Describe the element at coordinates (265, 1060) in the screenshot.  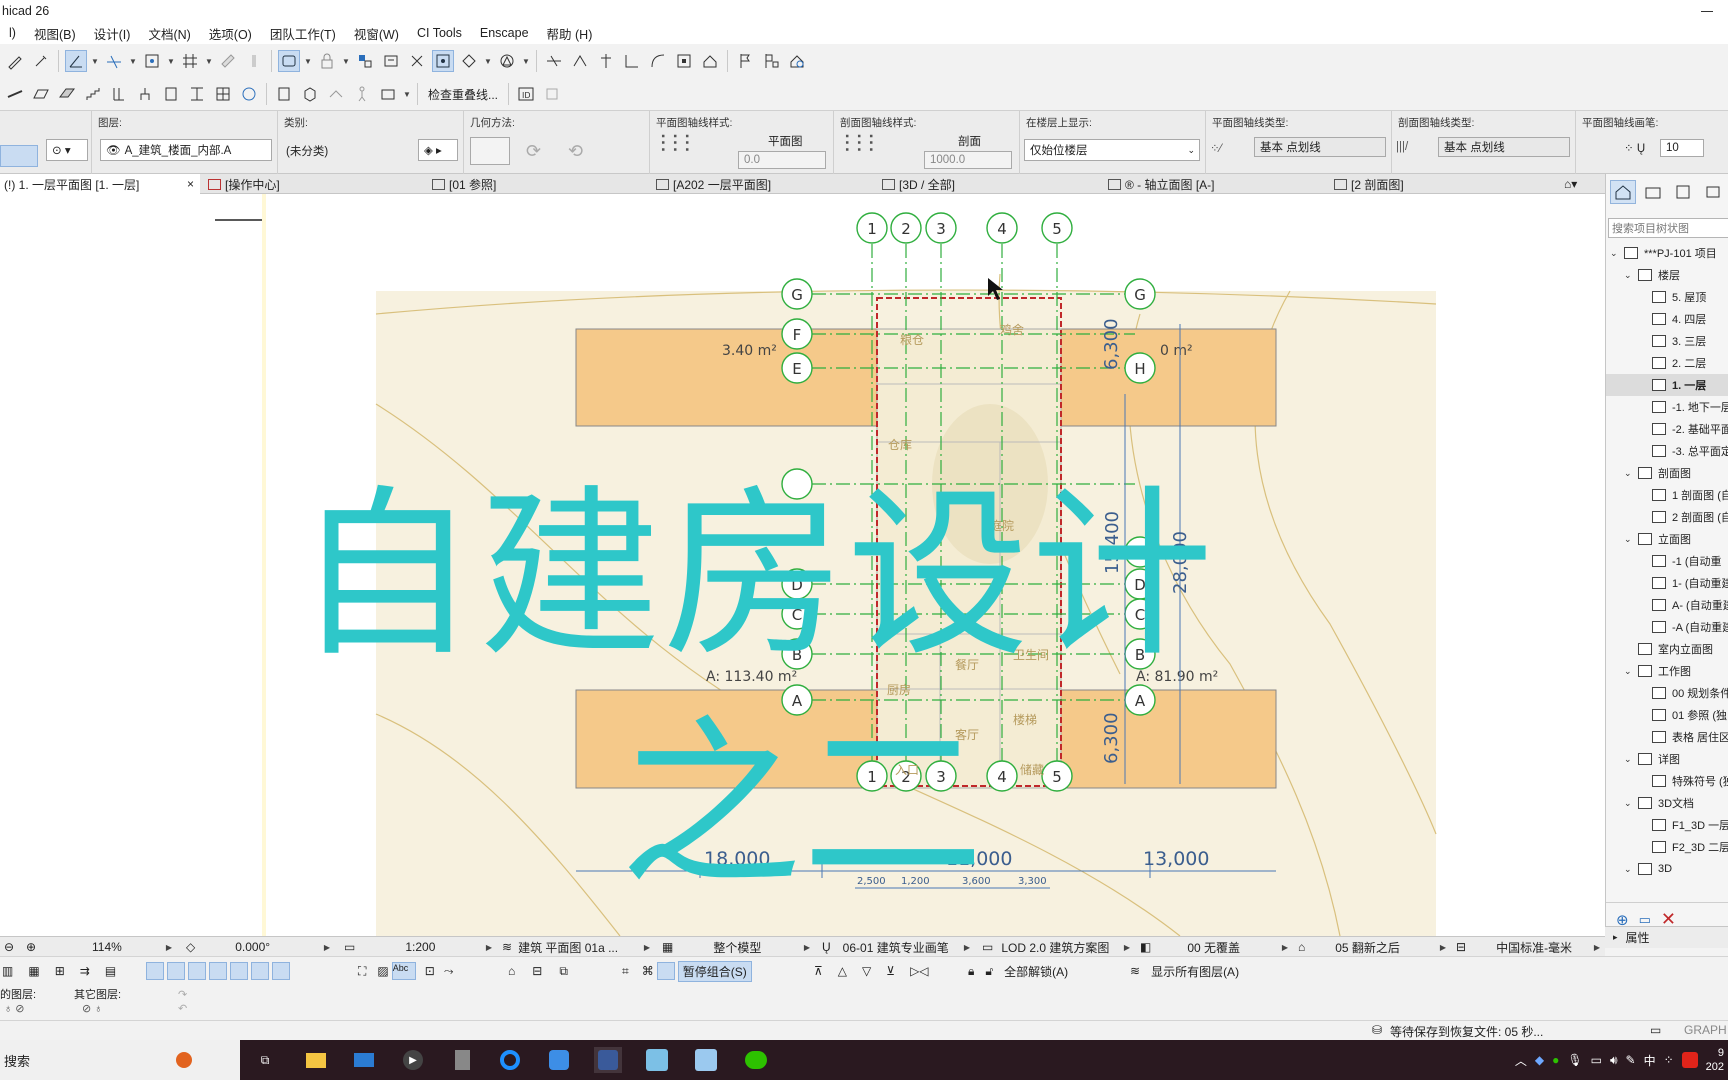
I see `task-view-icon: ⧉` at that location.